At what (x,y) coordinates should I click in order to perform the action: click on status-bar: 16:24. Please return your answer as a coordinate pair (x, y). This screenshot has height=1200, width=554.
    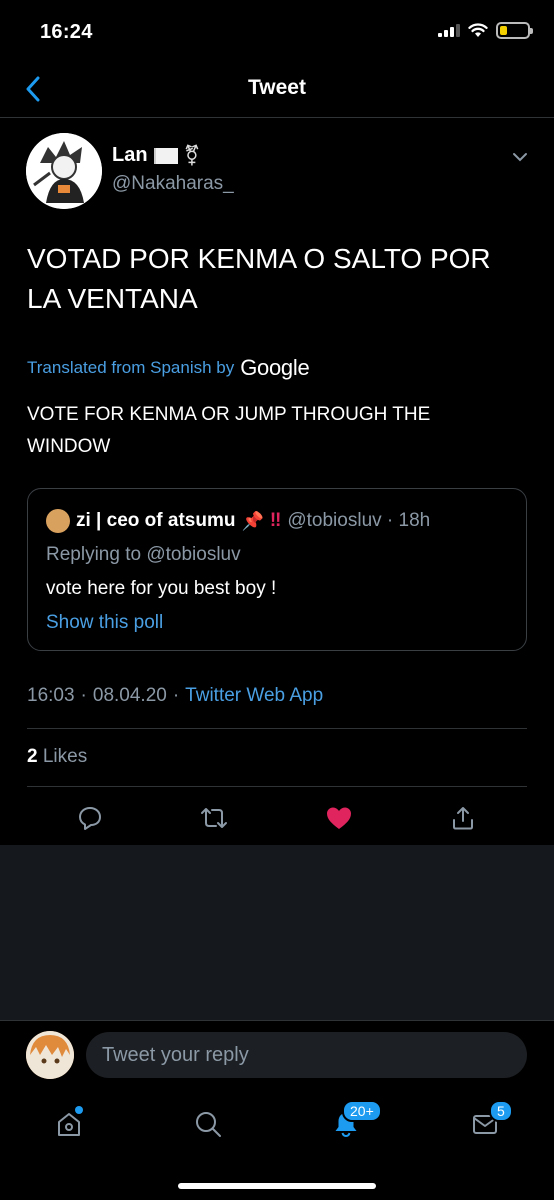
    Looking at the image, I should click on (277, 33).